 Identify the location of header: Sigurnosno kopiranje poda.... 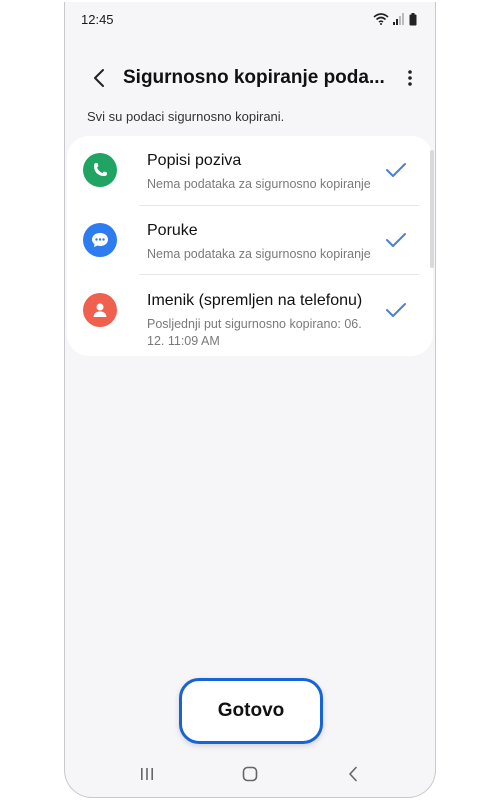
(250, 78).